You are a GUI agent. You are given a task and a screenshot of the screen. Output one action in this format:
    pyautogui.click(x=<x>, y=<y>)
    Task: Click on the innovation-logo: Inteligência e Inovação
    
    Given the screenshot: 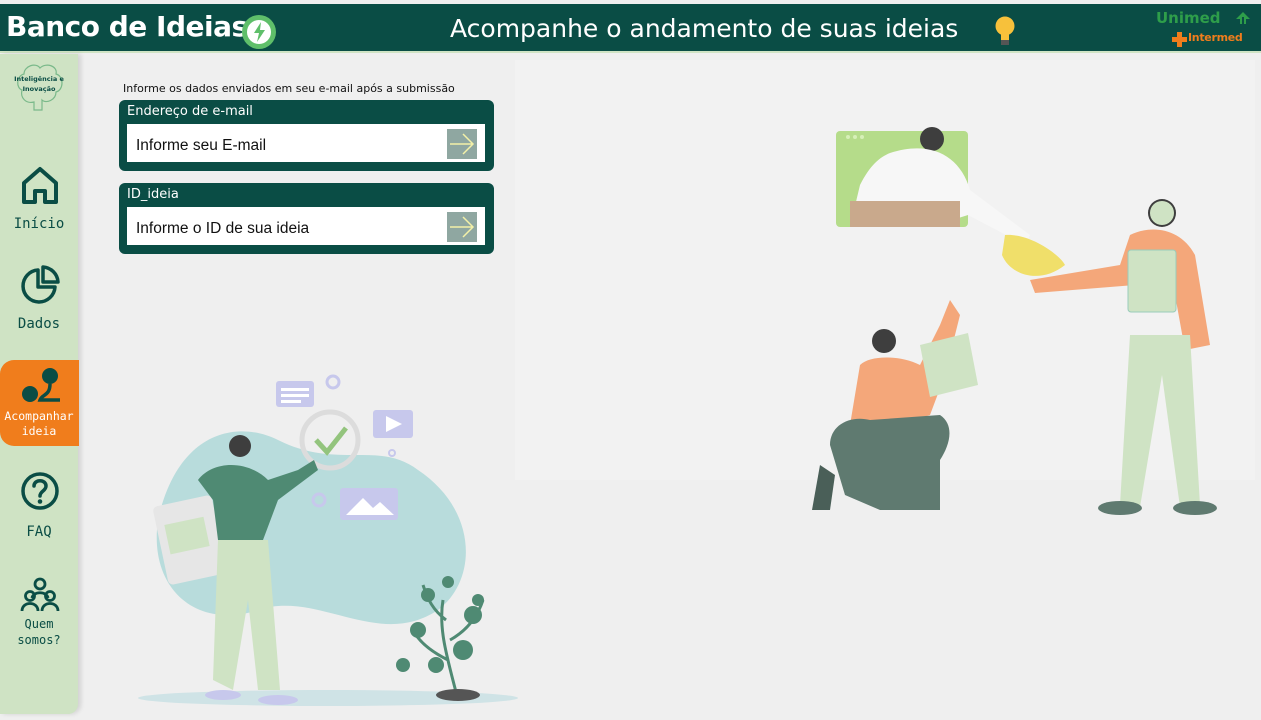 What is the action you would take?
    pyautogui.click(x=39, y=87)
    